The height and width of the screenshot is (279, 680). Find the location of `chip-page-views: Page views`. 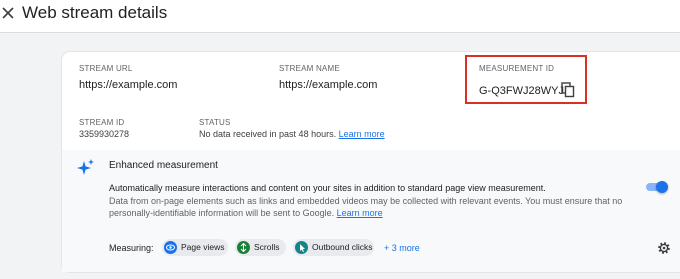

chip-page-views: Page views is located at coordinates (195, 247).